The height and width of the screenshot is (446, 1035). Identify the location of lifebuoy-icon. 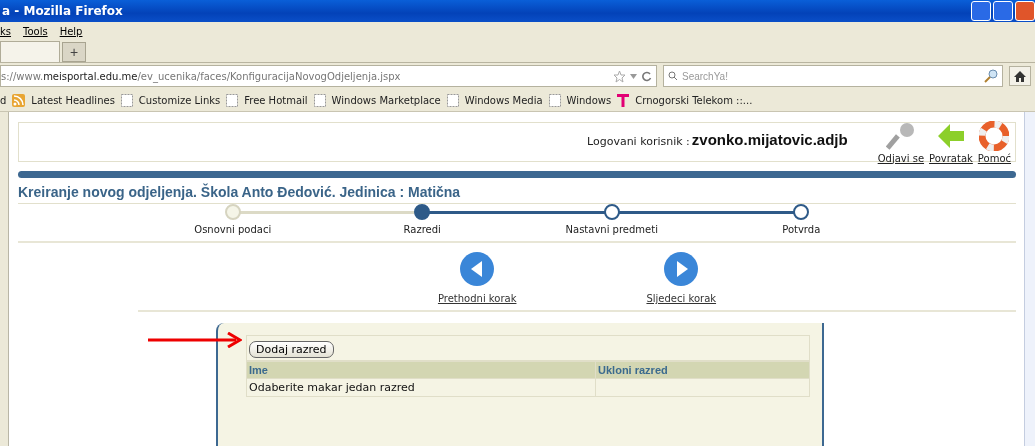
(994, 135).